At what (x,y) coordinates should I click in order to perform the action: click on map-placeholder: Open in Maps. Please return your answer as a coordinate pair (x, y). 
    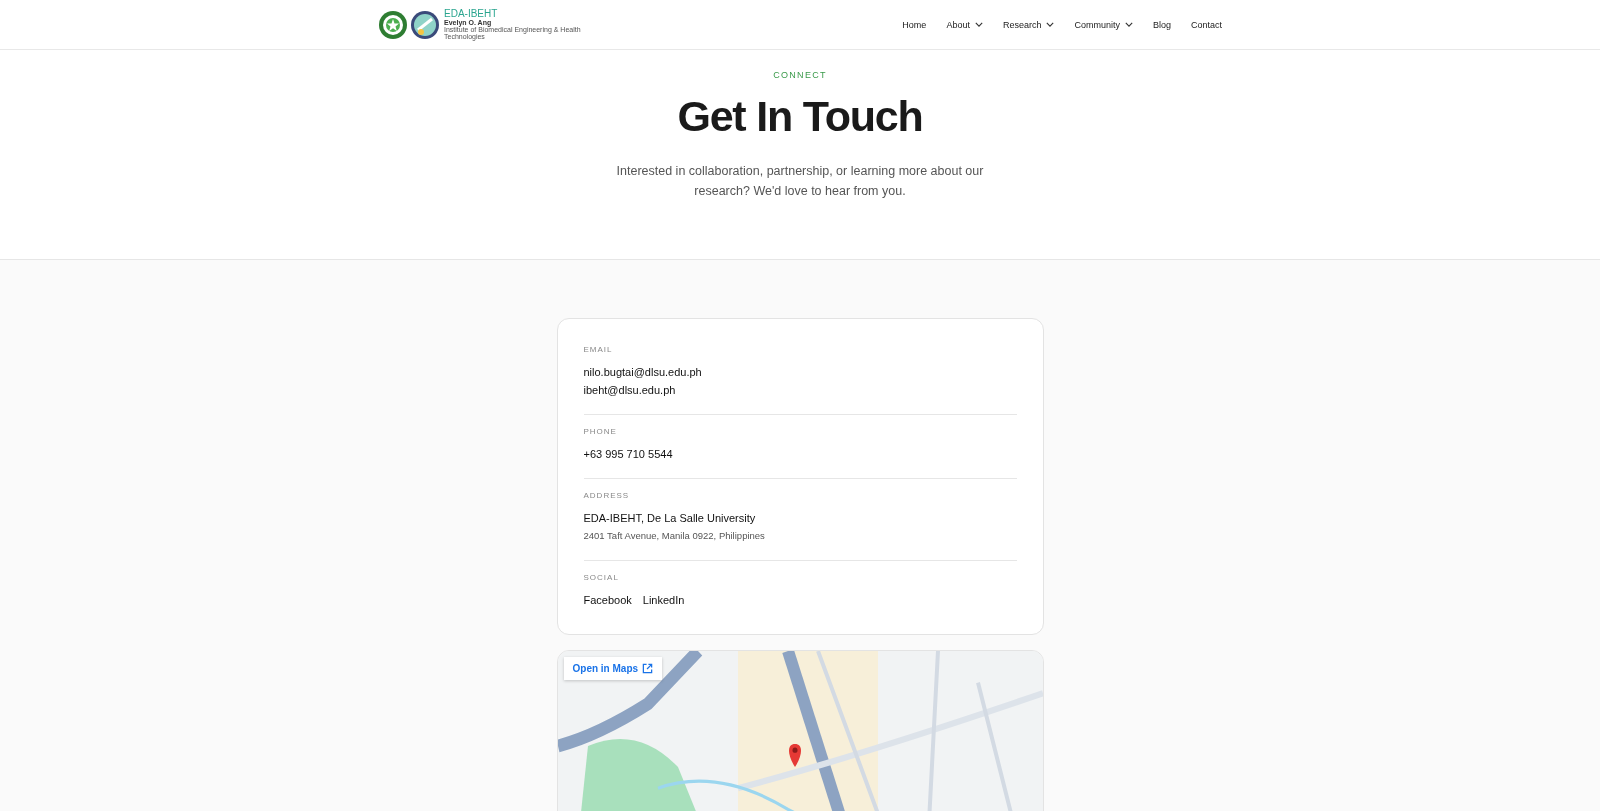
    Looking at the image, I should click on (800, 730).